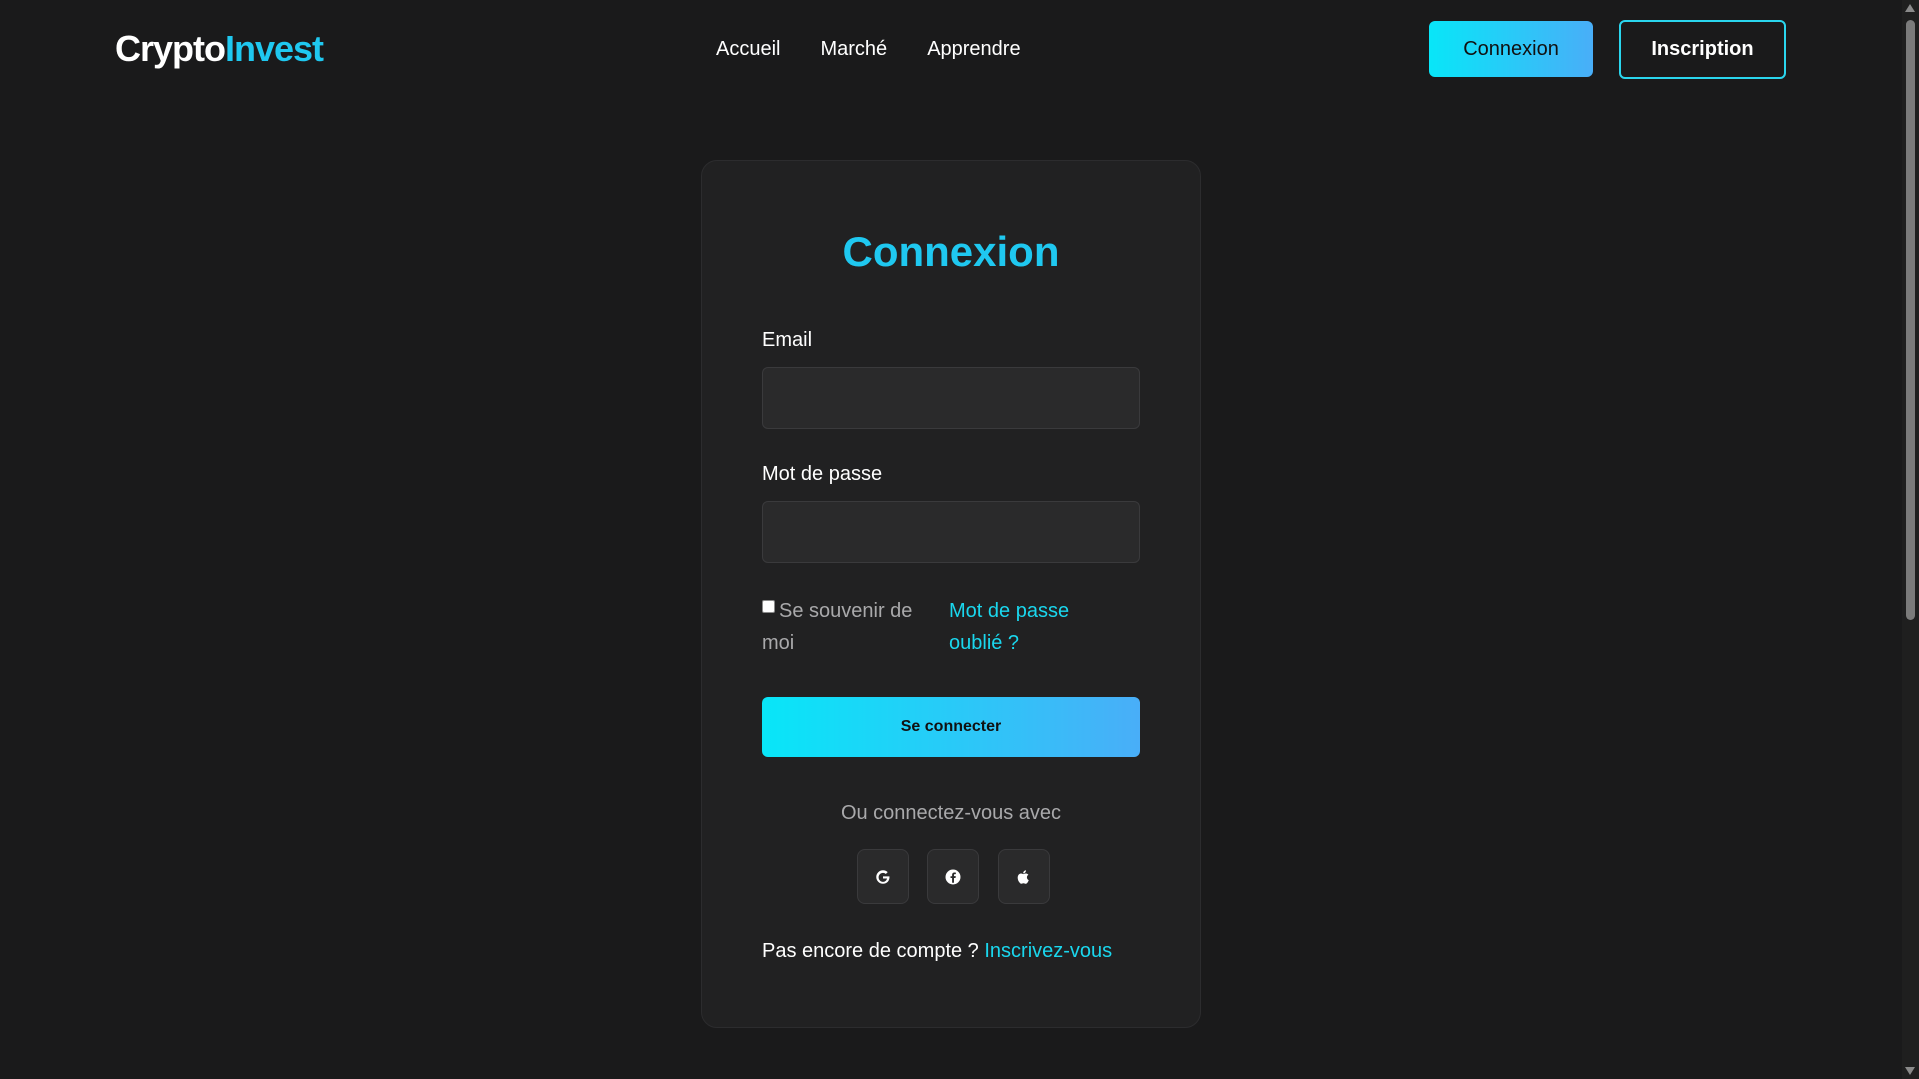 This screenshot has width=1919, height=1079. I want to click on nav-link-accueil: Accueil, so click(748, 49).